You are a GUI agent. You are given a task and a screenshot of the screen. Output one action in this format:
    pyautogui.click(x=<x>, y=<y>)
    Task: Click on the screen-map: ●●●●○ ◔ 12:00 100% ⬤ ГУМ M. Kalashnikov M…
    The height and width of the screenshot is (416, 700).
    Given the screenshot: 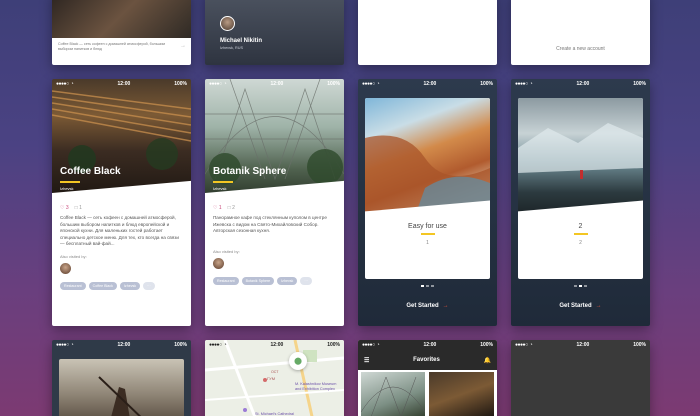 What is the action you would take?
    pyautogui.click(x=274, y=378)
    